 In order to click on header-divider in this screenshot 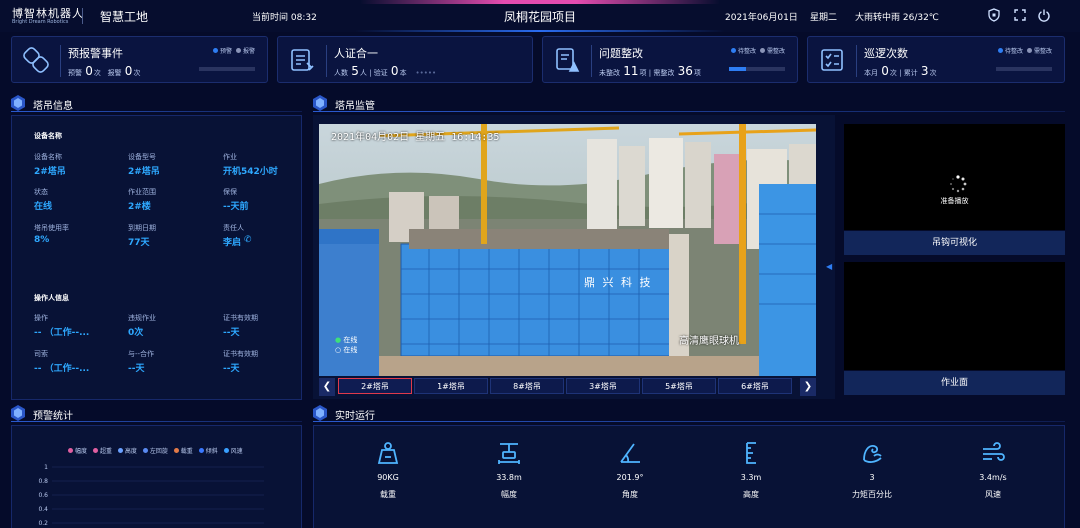, I will do `click(82, 16)`.